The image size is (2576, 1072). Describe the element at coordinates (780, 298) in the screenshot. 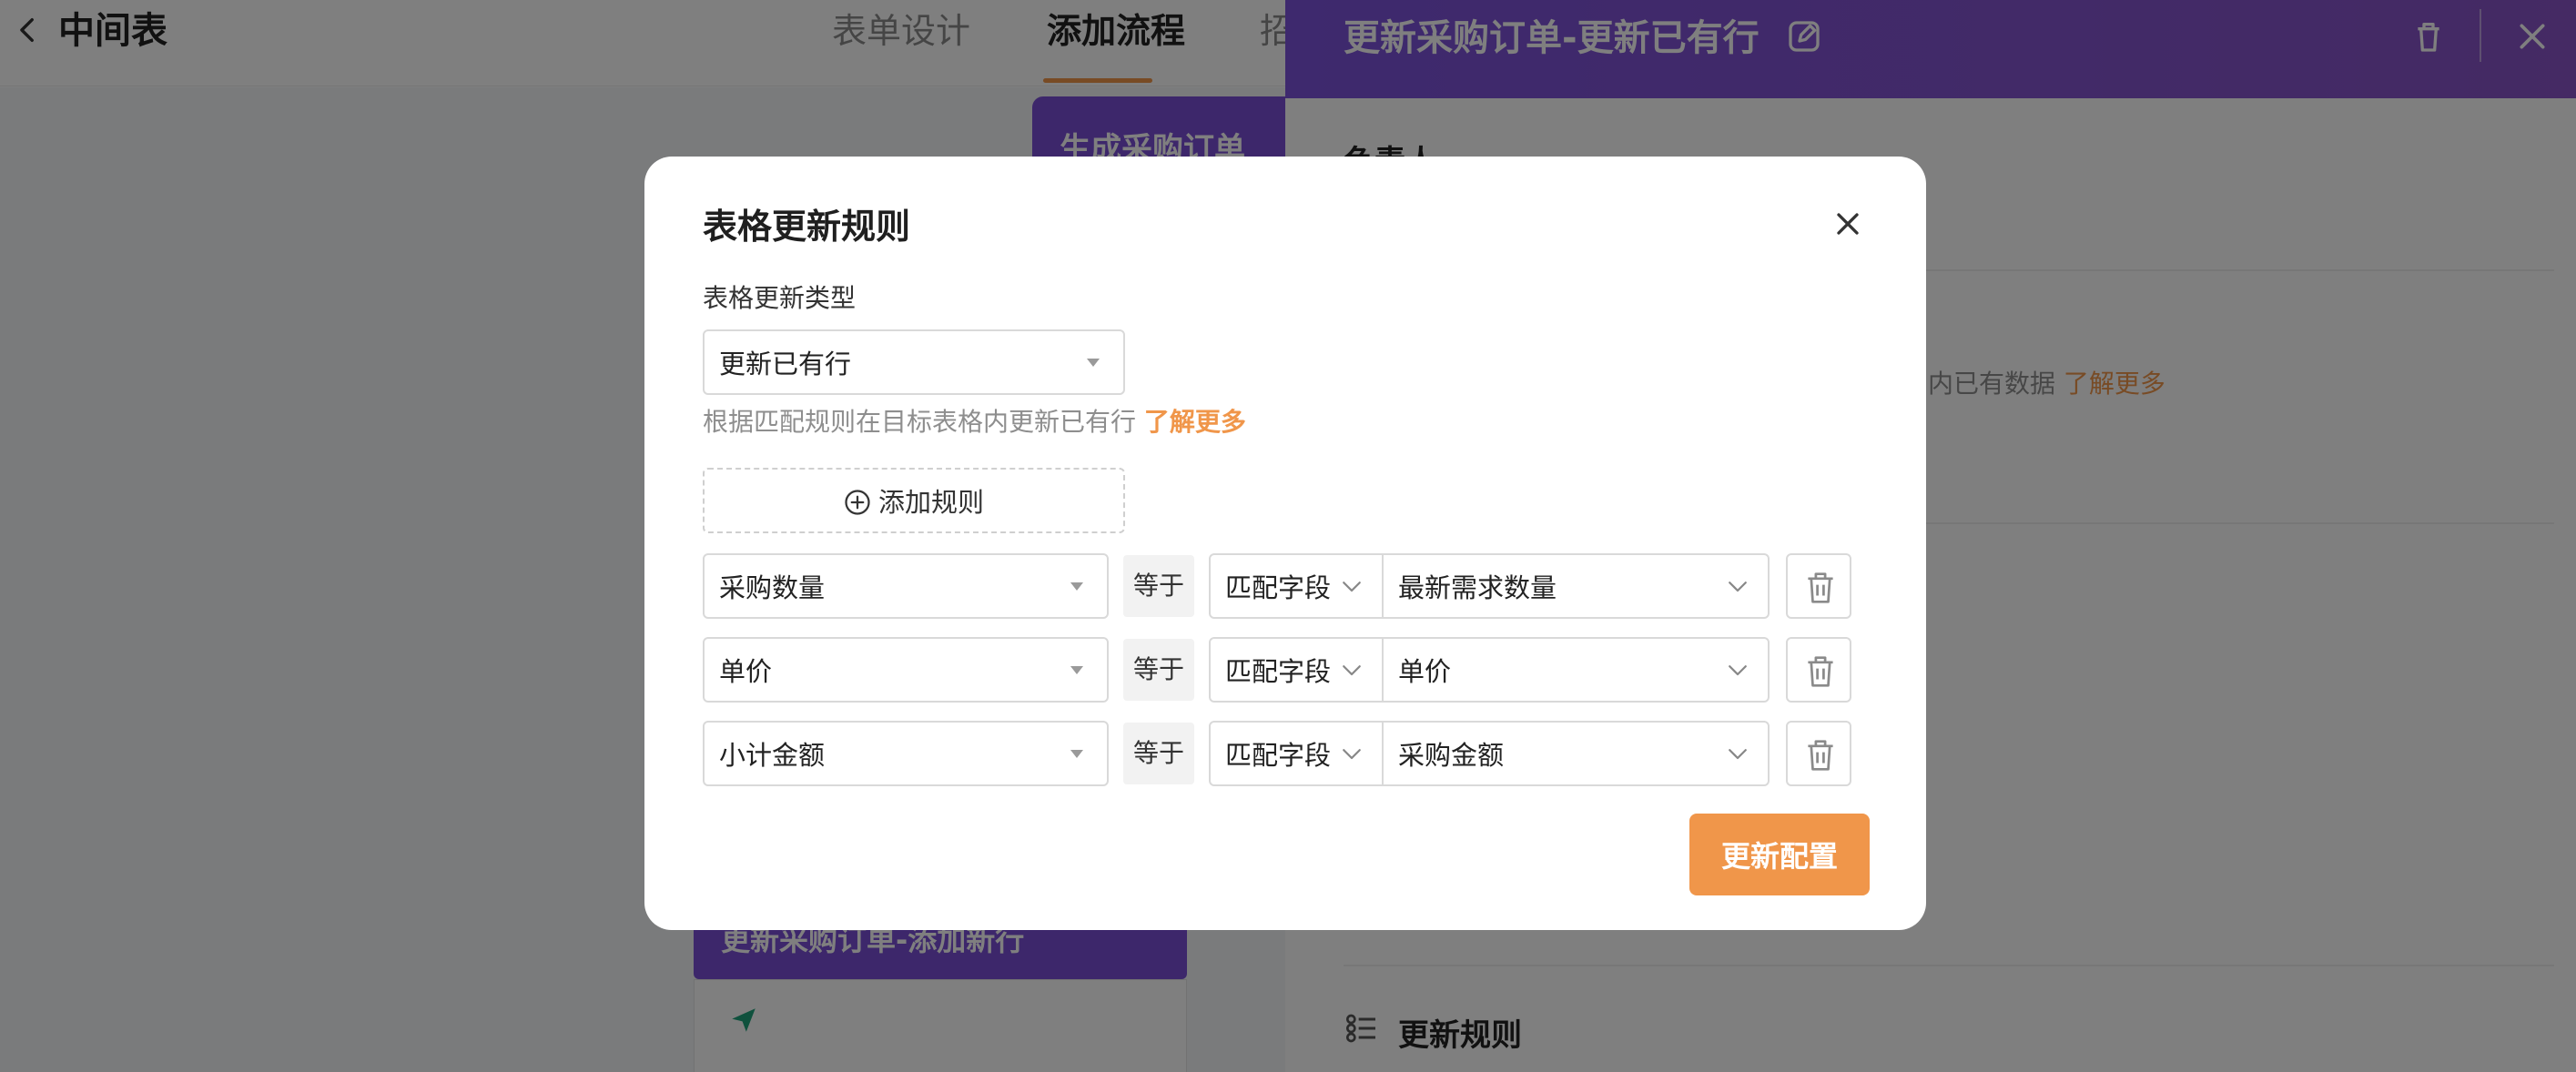

I see `update-type-label: 表格更新类型` at that location.